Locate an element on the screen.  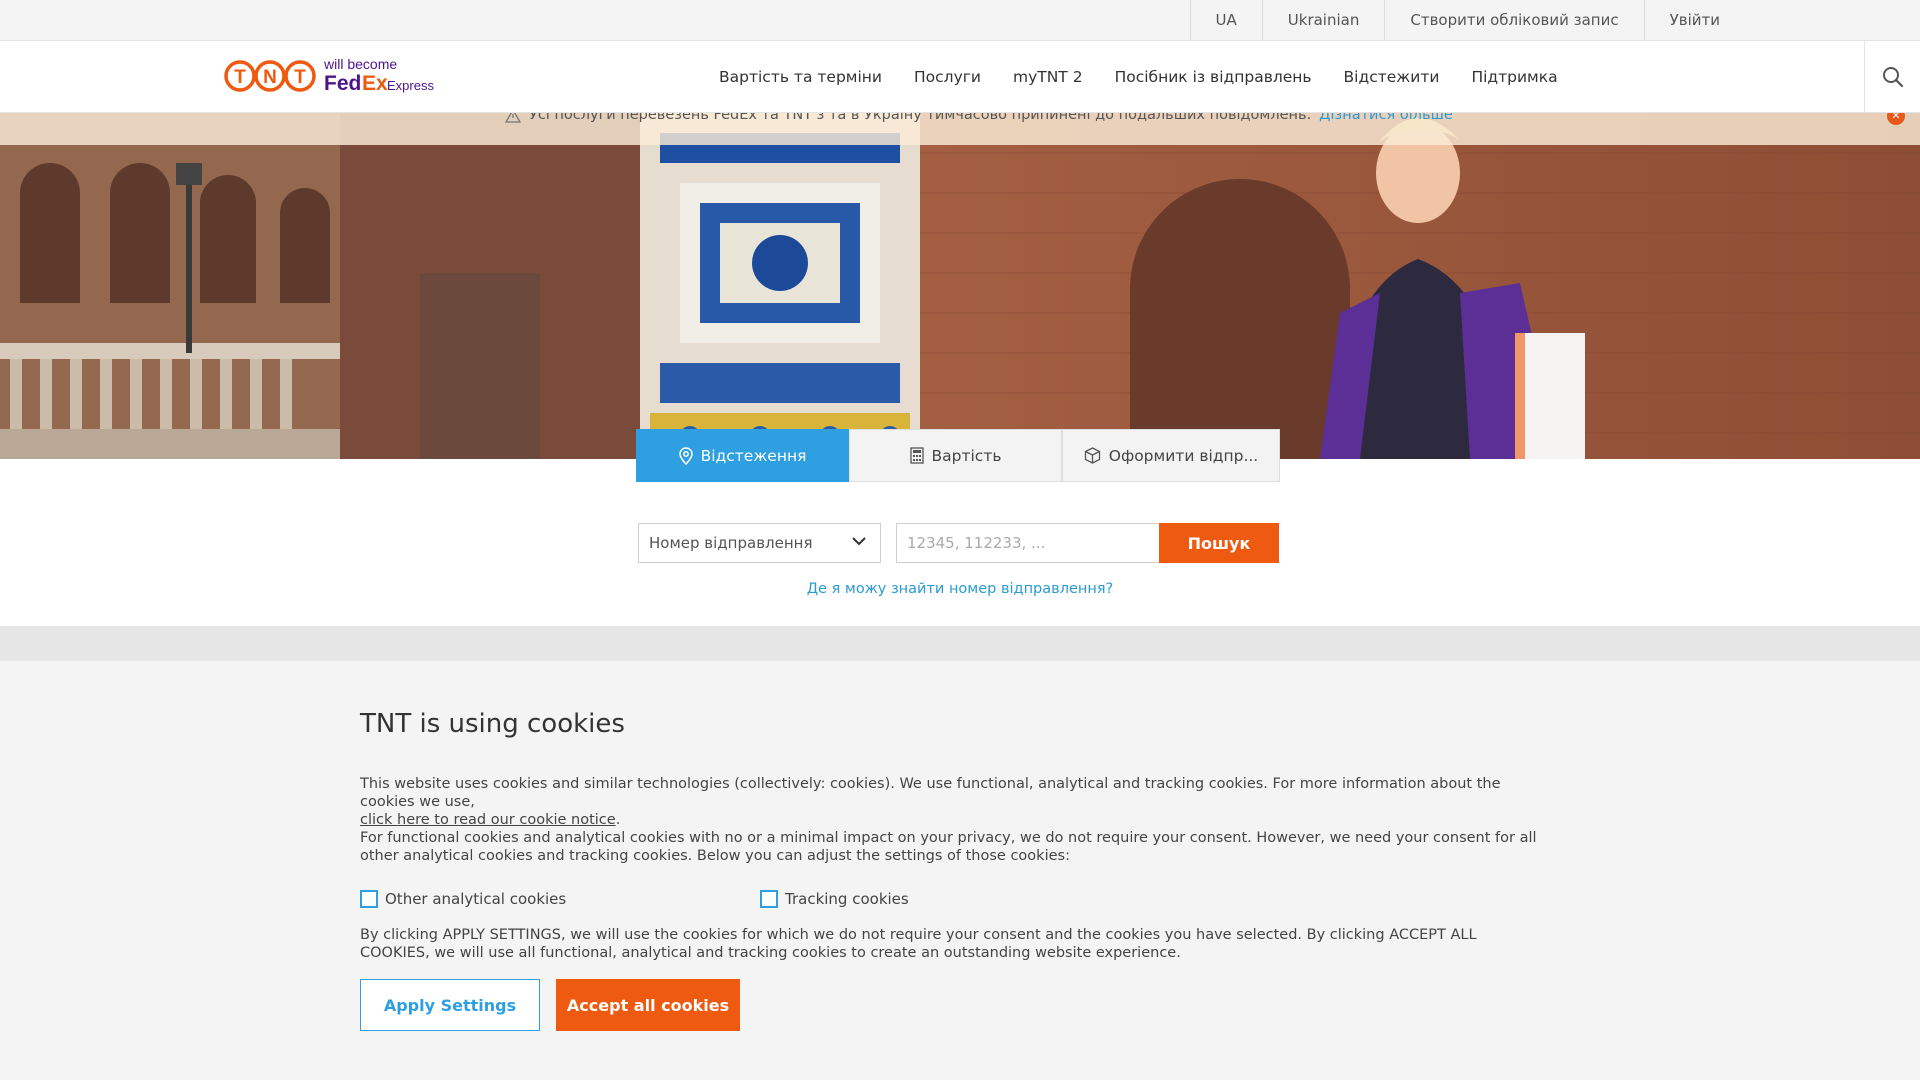
notice-close-icon: ✕ is located at coordinates (1896, 119).